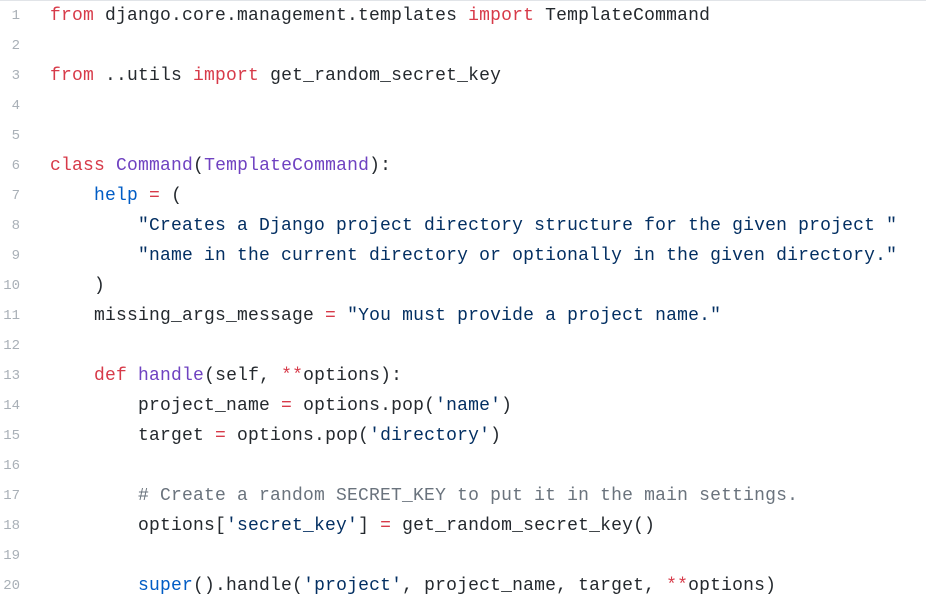 This screenshot has height=601, width=926. I want to click on code-token: ], so click(369, 526).